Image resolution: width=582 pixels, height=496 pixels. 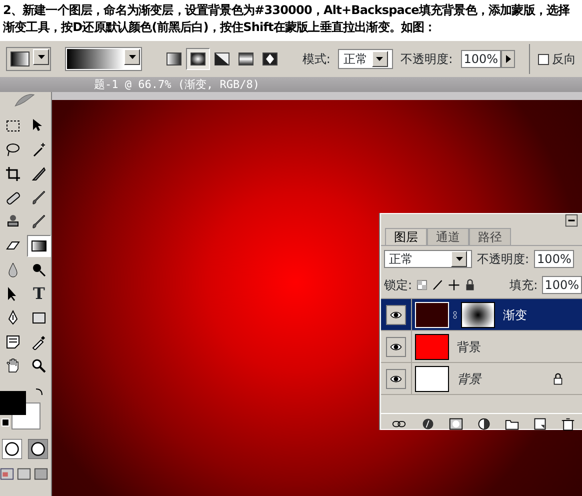 What do you see at coordinates (291, 84) in the screenshot?
I see `document-title: 题-1 @ 66.7% (渐变, RGB/8)` at bounding box center [291, 84].